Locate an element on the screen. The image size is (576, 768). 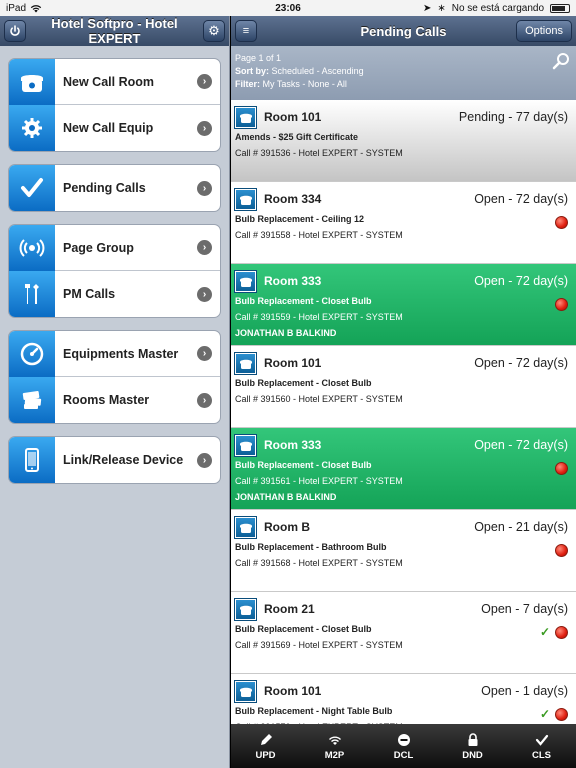
tab-dnd: DND is located at coordinates (472, 746).